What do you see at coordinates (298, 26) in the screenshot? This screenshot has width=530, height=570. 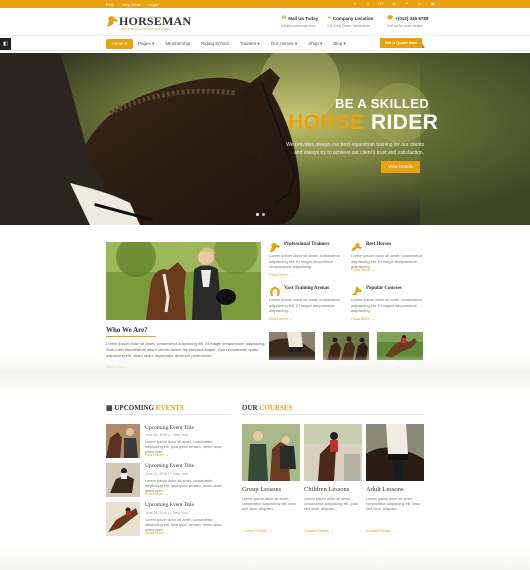 I see `mail-value: info@yourdomain.com` at bounding box center [298, 26].